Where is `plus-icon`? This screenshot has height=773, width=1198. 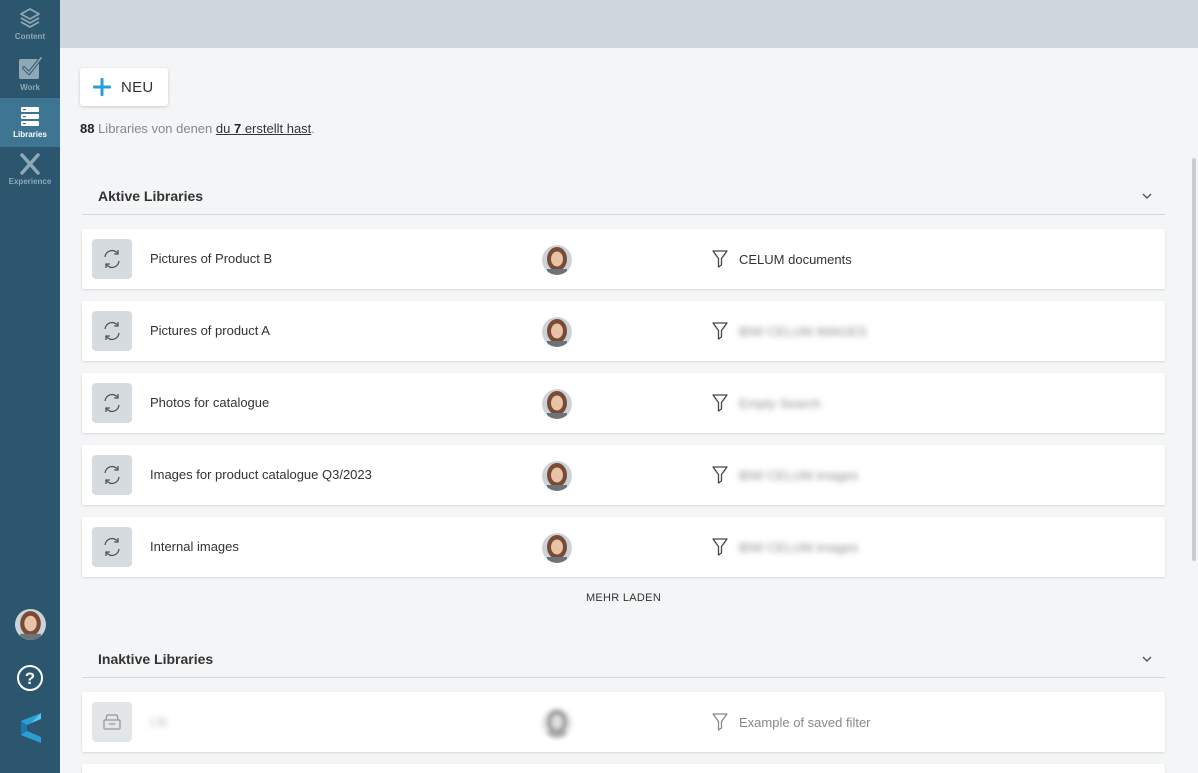 plus-icon is located at coordinates (102, 87).